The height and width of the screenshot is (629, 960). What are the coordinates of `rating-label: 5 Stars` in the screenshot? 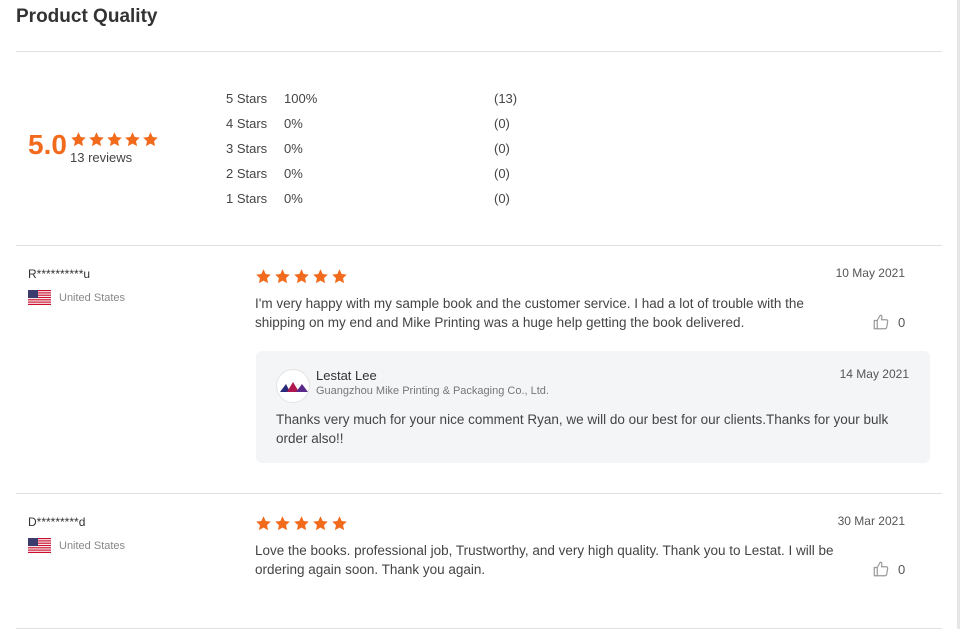 It's located at (247, 98).